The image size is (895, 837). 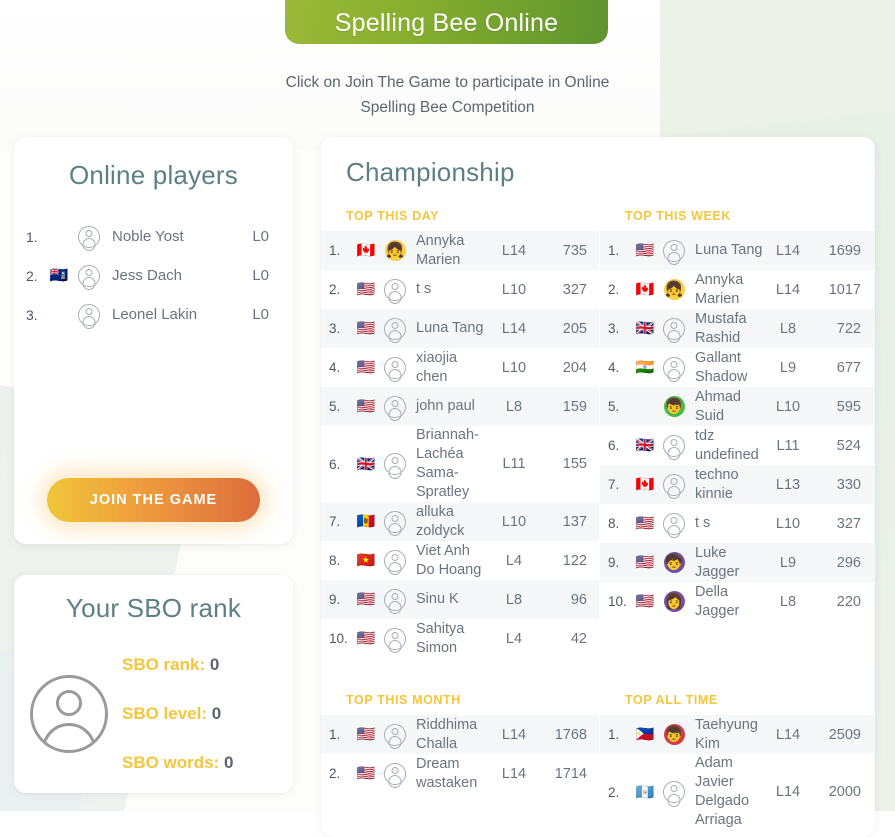 I want to click on leaderboard-row: 2. 🇺🇸 t s L10 327, so click(x=460, y=289).